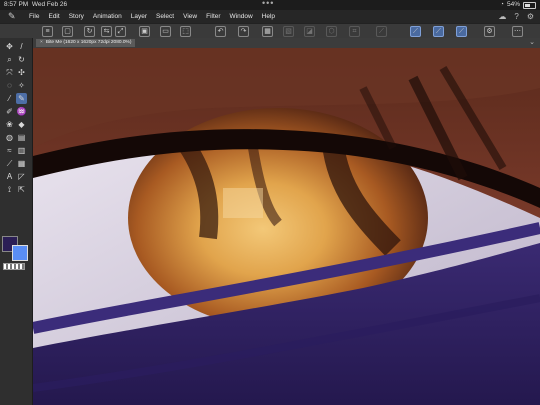  Describe the element at coordinates (9, 59) in the screenshot. I see `zoom-icon: ⌕` at that location.